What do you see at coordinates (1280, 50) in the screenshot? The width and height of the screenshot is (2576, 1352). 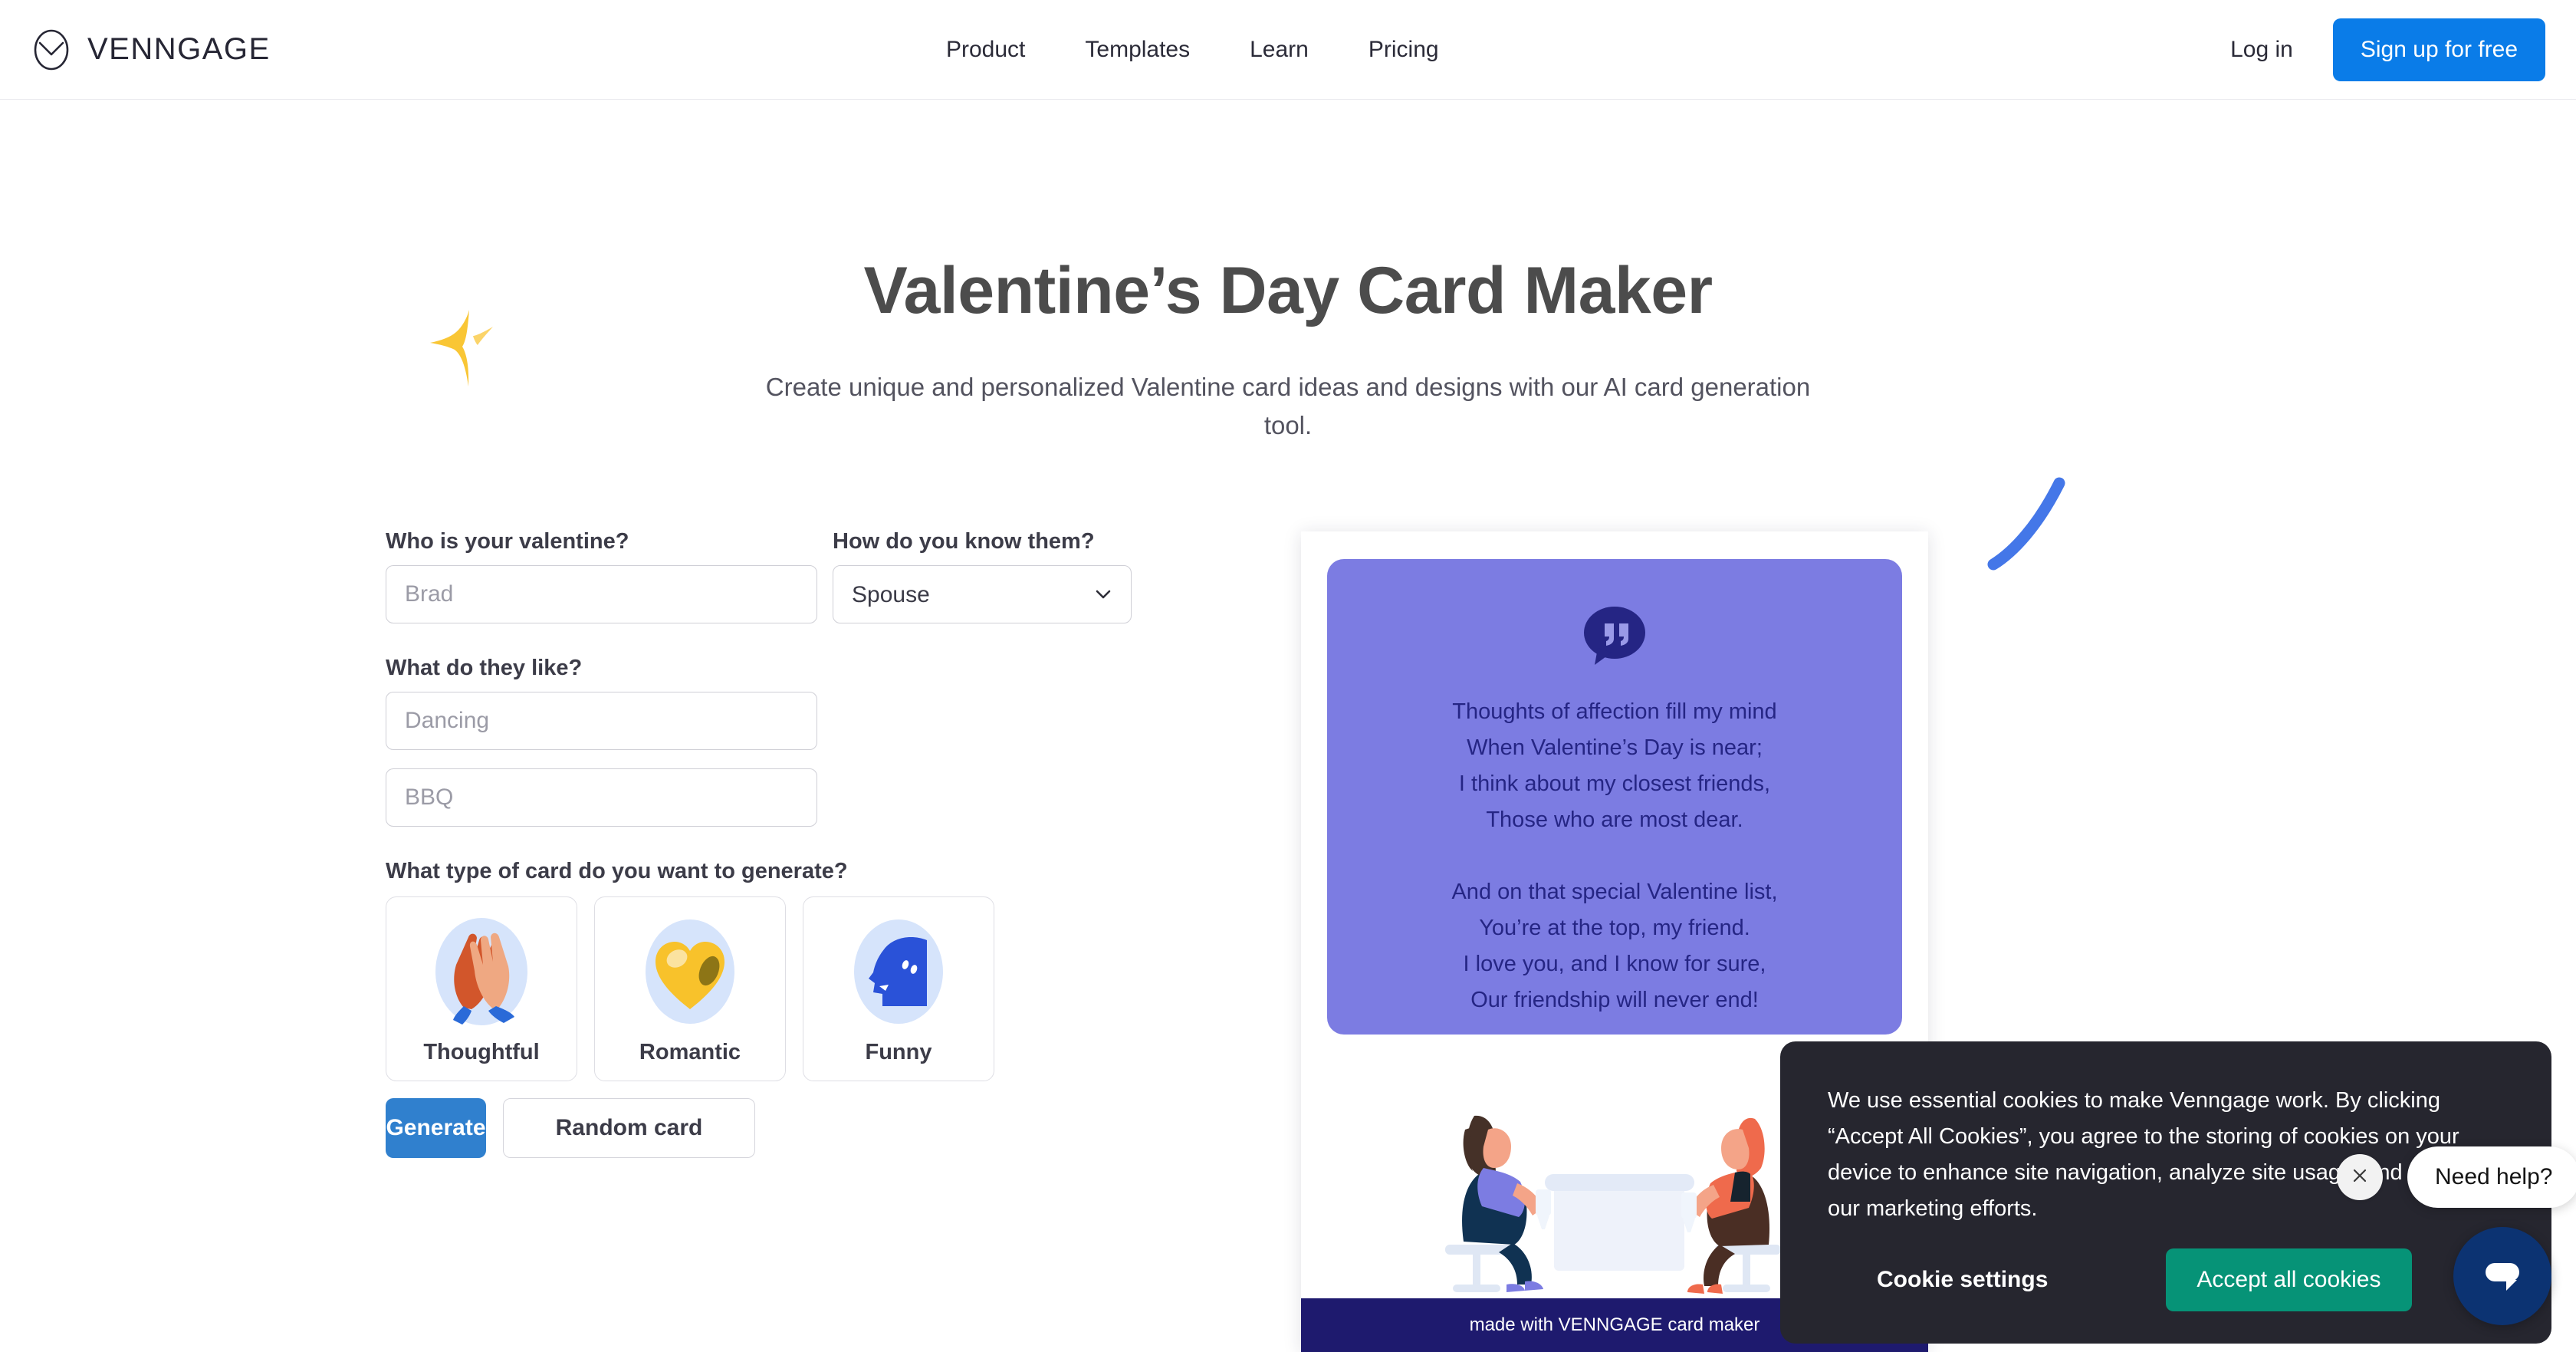 I see `nav-item-learn: Learn` at bounding box center [1280, 50].